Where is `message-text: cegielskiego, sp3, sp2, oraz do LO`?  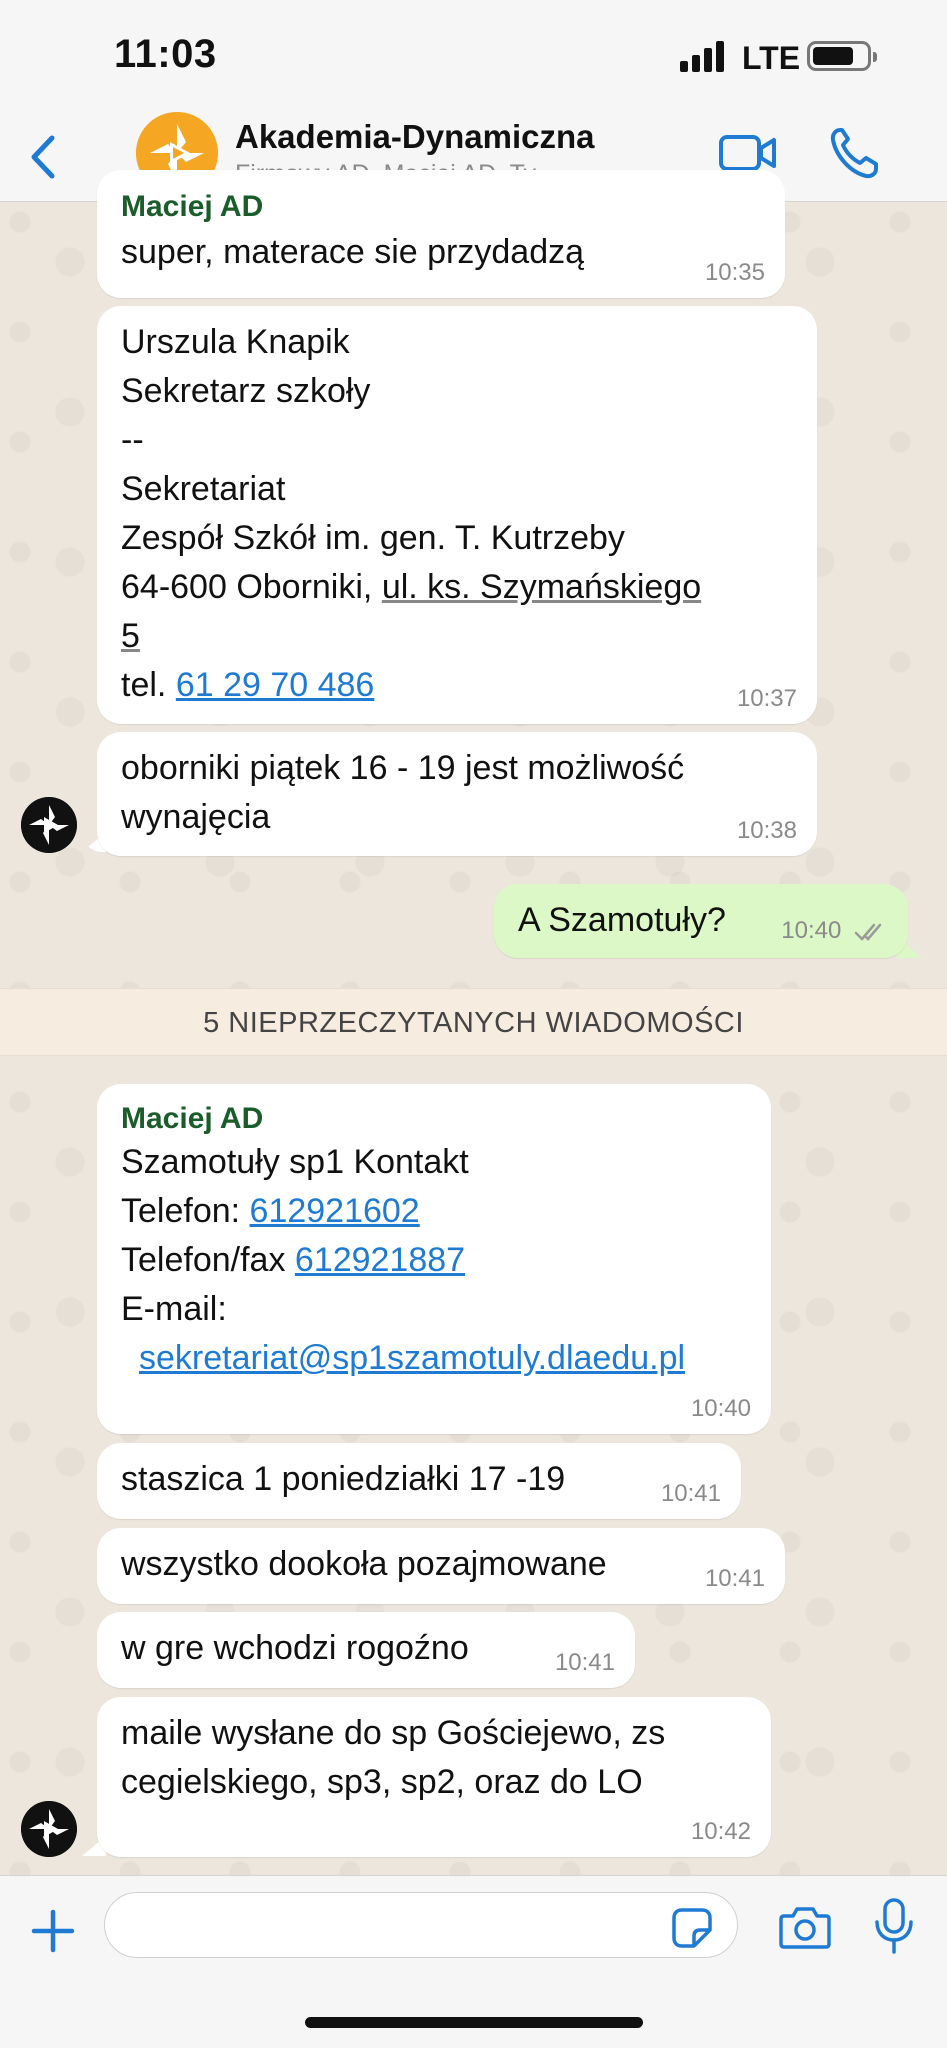 message-text: cegielskiego, sp3, sp2, oraz do LO is located at coordinates (382, 1782).